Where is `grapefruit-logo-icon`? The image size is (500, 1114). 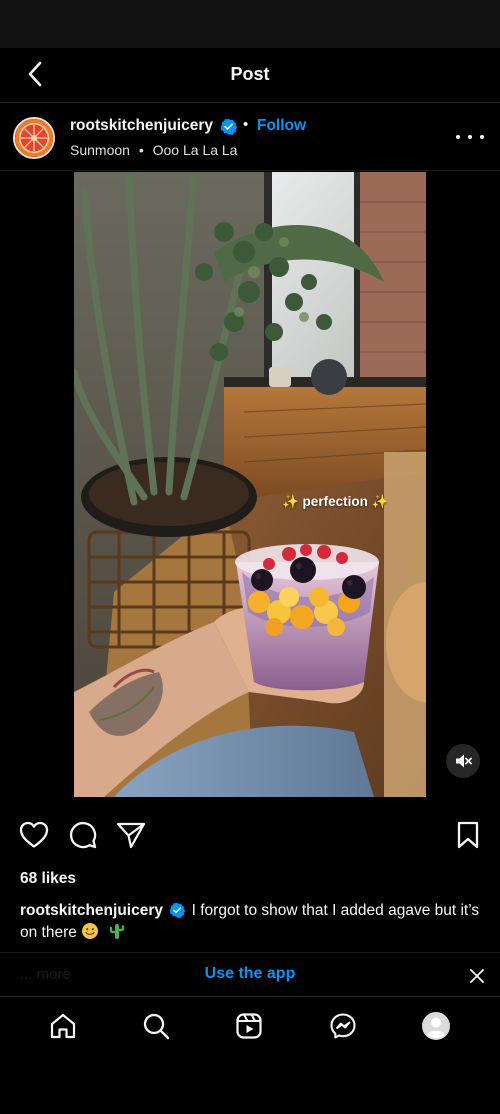 grapefruit-logo-icon is located at coordinates (34, 138).